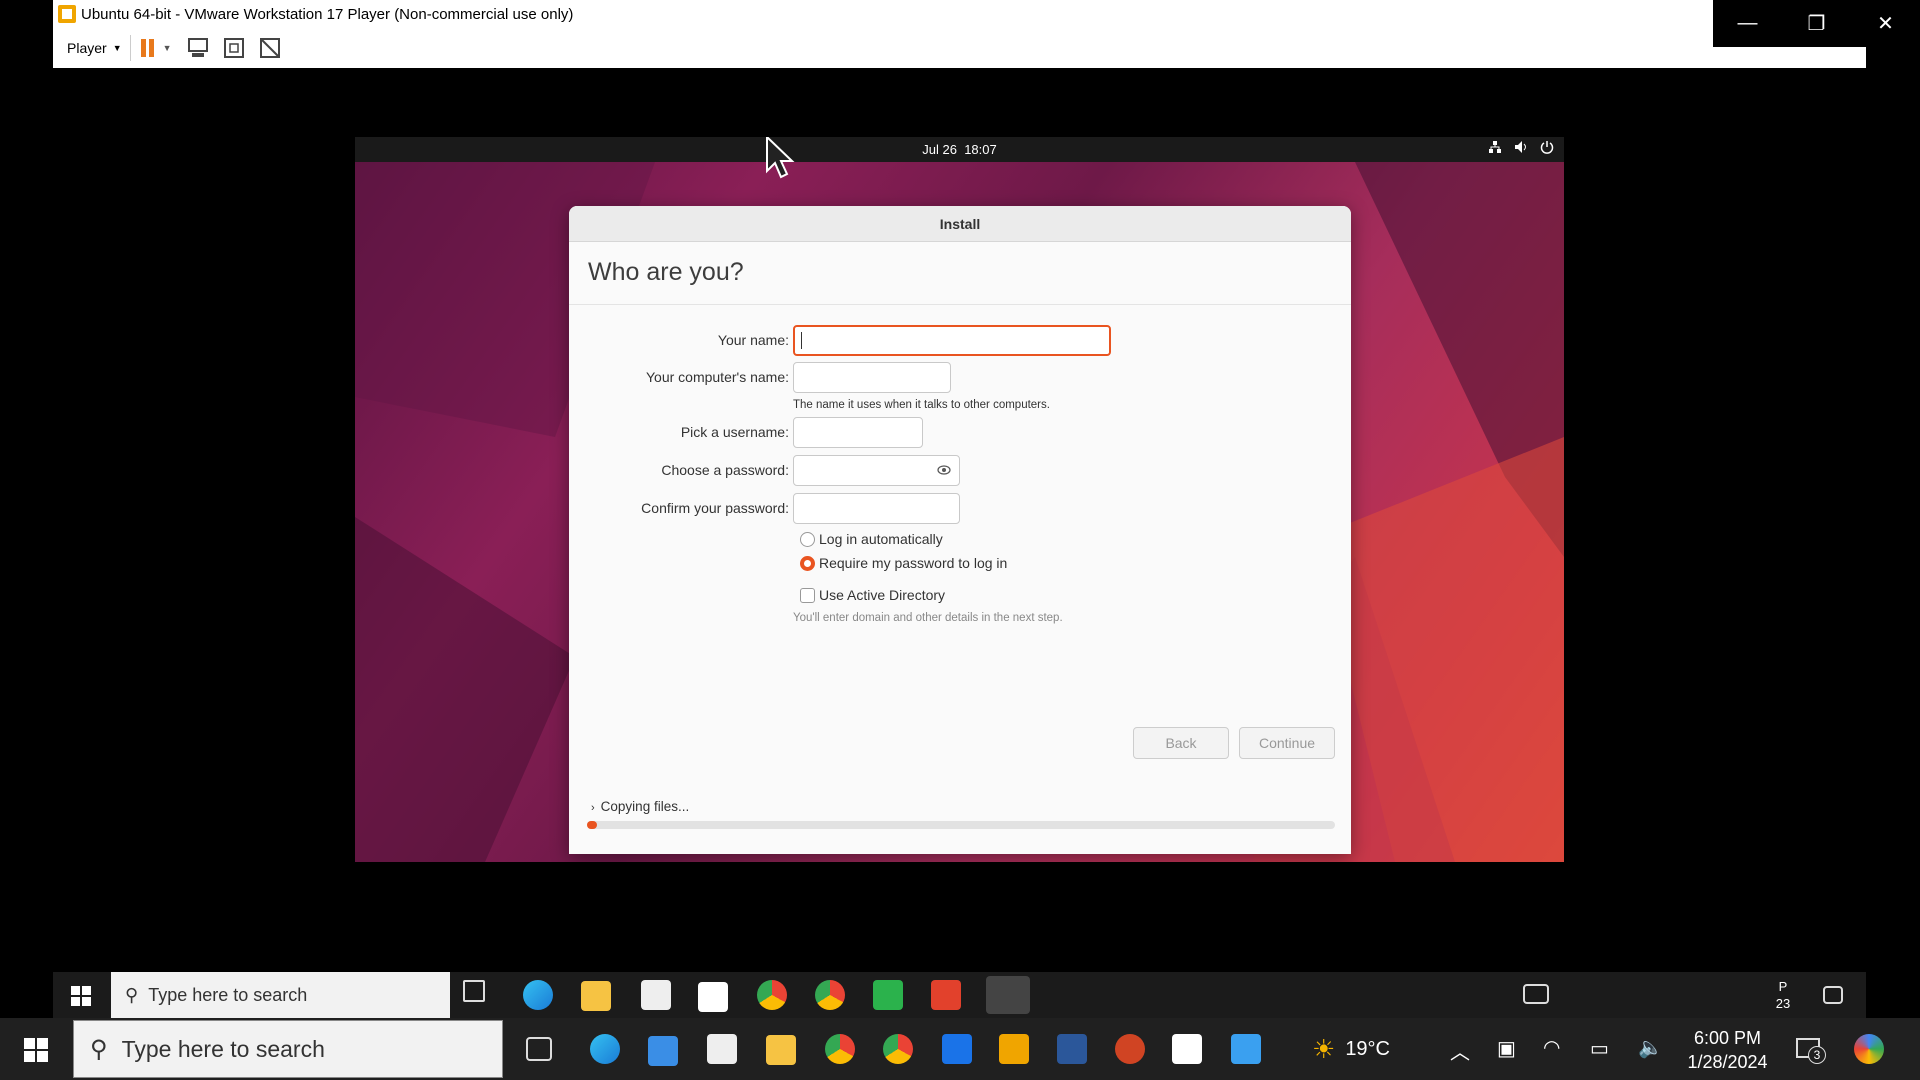 The height and width of the screenshot is (1080, 1920). What do you see at coordinates (722, 1049) in the screenshot?
I see `taskbar-store-icon` at bounding box center [722, 1049].